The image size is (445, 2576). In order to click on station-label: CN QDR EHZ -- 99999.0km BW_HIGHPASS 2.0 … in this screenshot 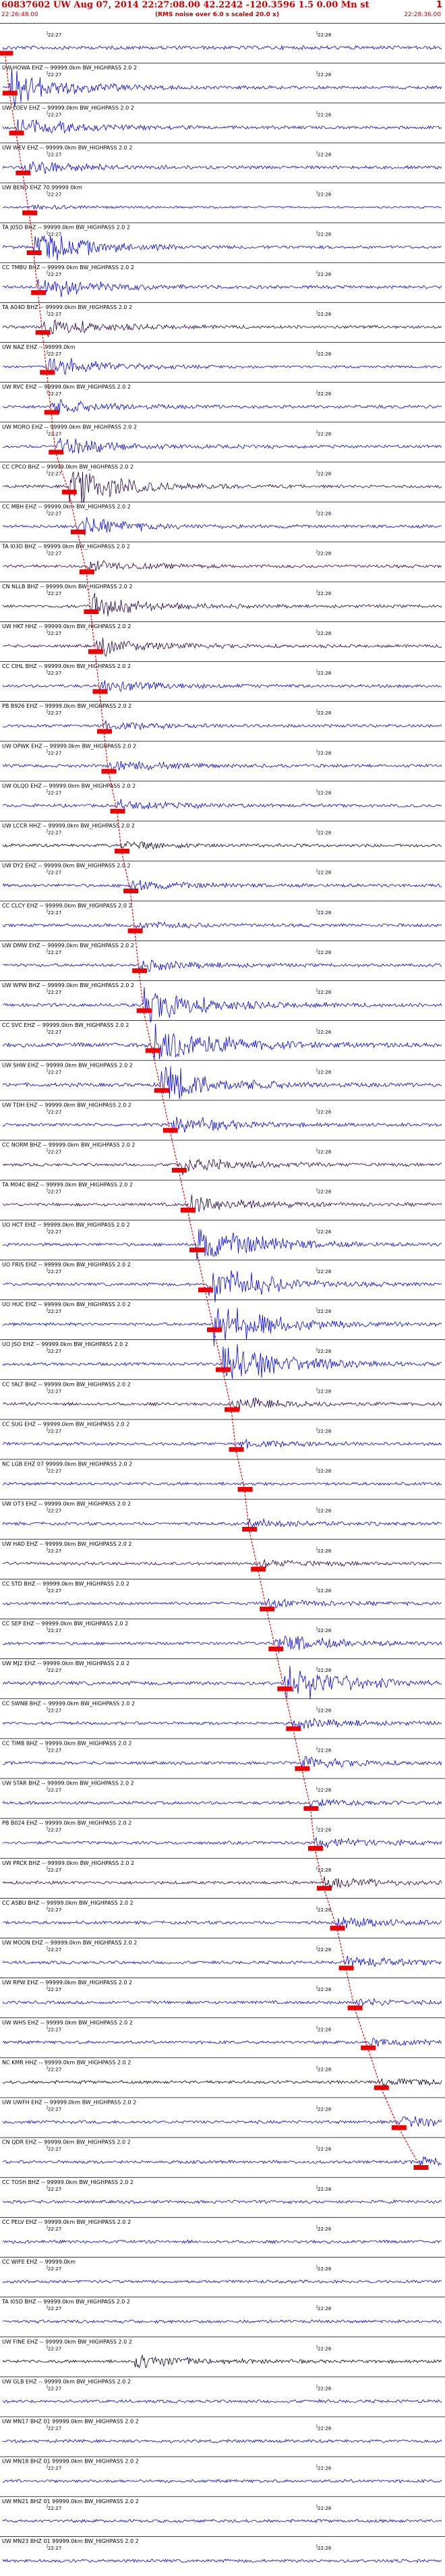, I will do `click(66, 2142)`.